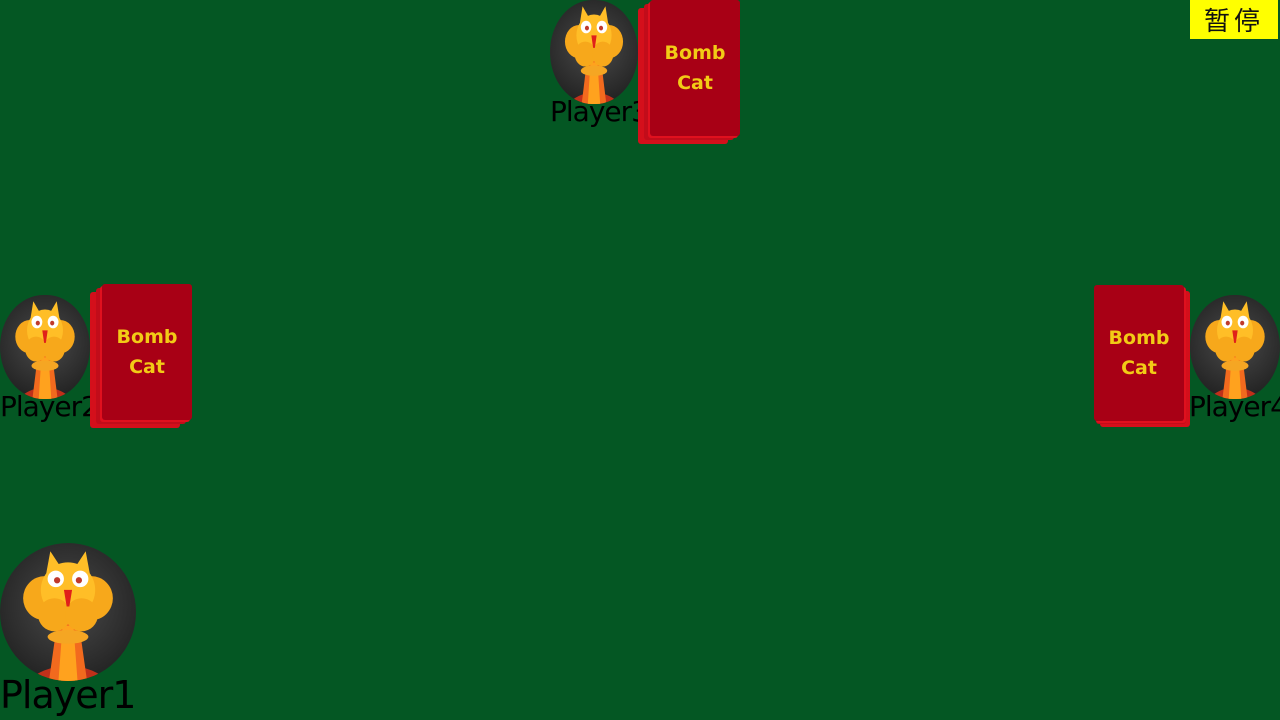 The height and width of the screenshot is (720, 1280). I want to click on player1-name: Player1, so click(68, 695).